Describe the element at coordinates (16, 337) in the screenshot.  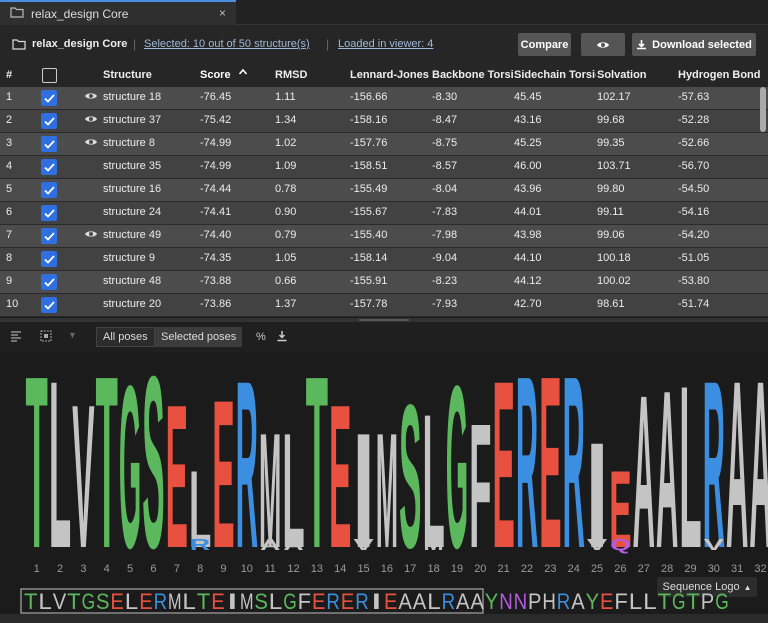
I see `align-left-icon` at that location.